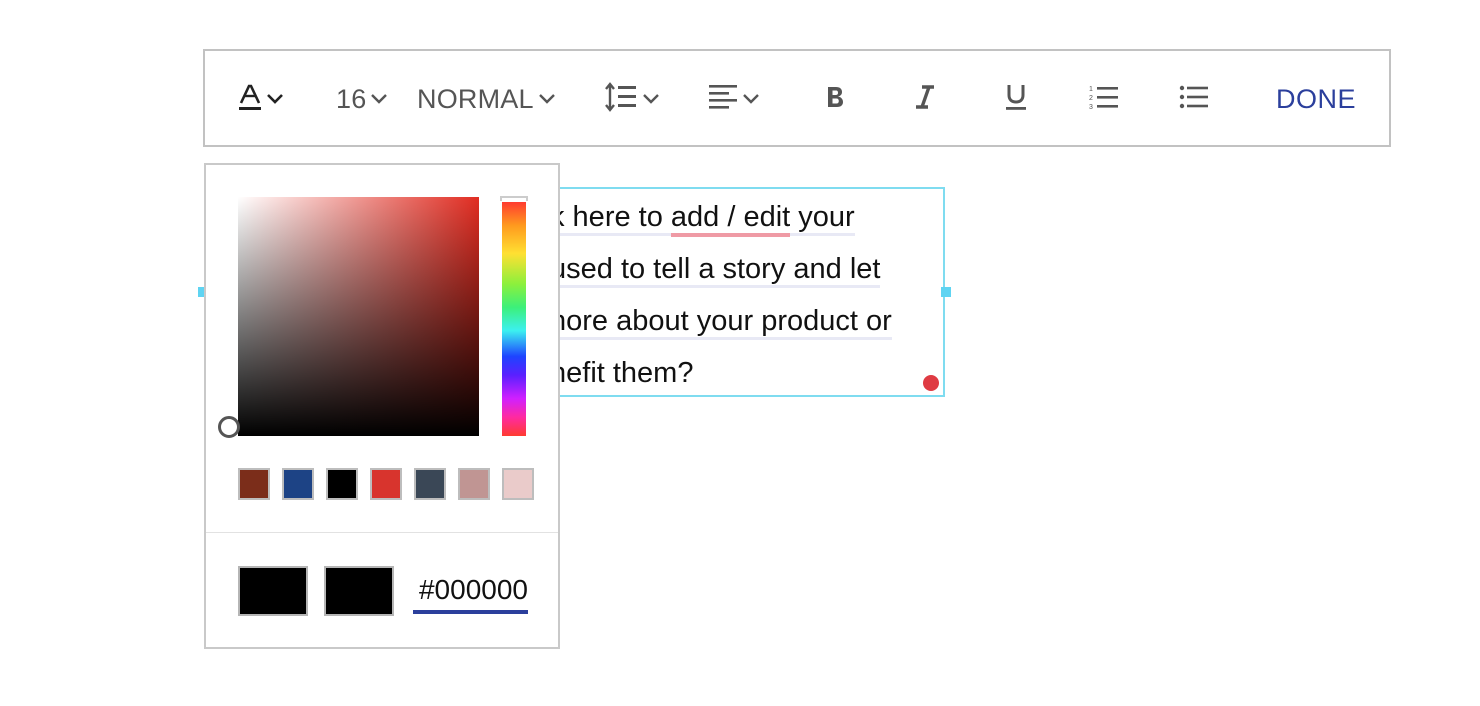  Describe the element at coordinates (470, 612) in the screenshot. I see `hex-input-underline` at that location.